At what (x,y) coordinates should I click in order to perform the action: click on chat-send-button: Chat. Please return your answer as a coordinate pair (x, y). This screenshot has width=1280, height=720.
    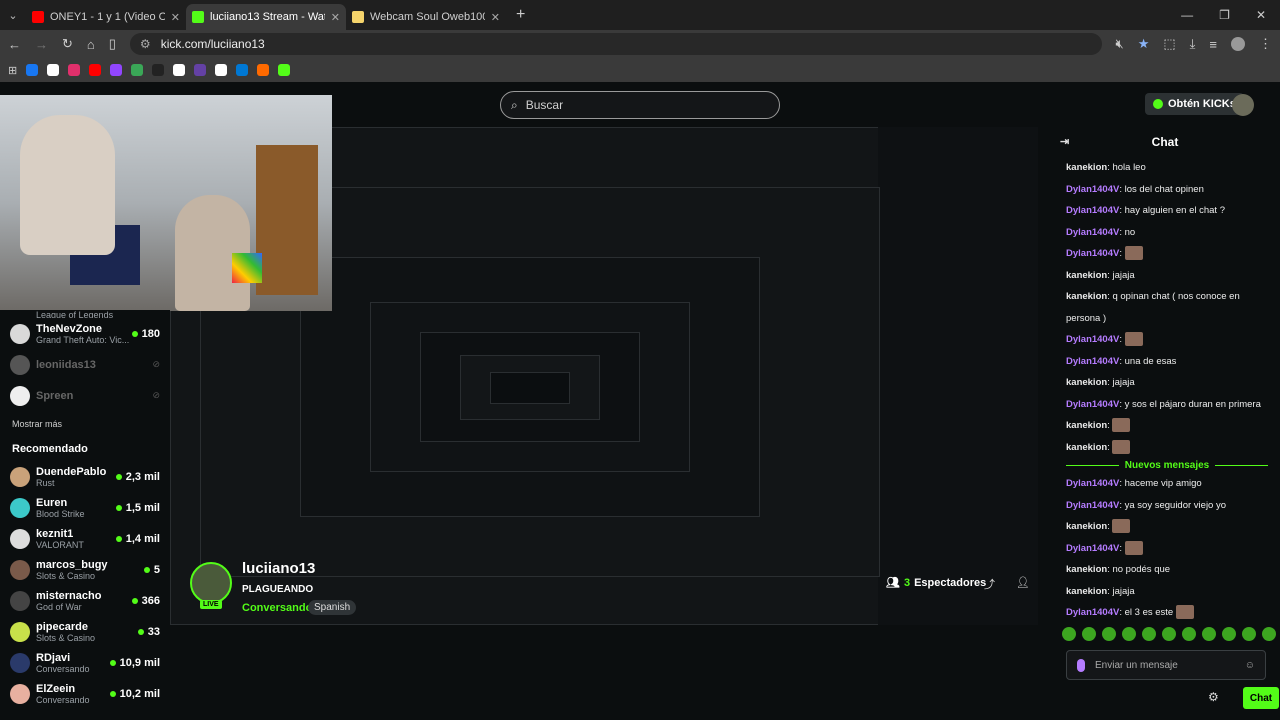
    Looking at the image, I should click on (1261, 698).